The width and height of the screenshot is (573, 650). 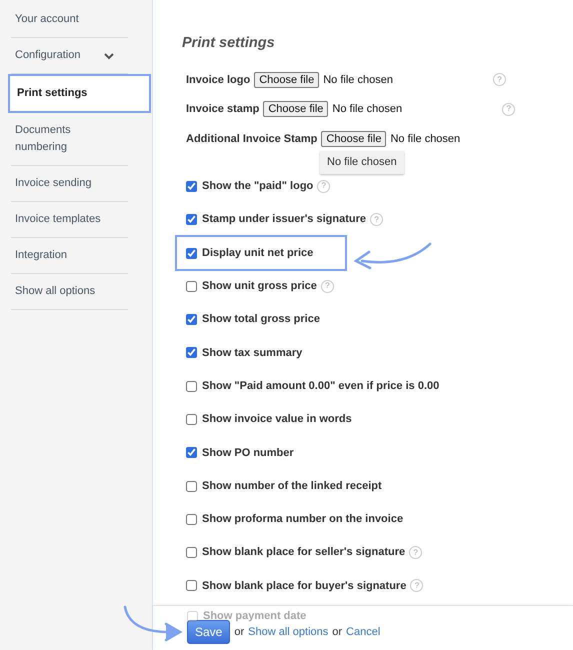 What do you see at coordinates (218, 80) in the screenshot?
I see `field-label: Invoice logo` at bounding box center [218, 80].